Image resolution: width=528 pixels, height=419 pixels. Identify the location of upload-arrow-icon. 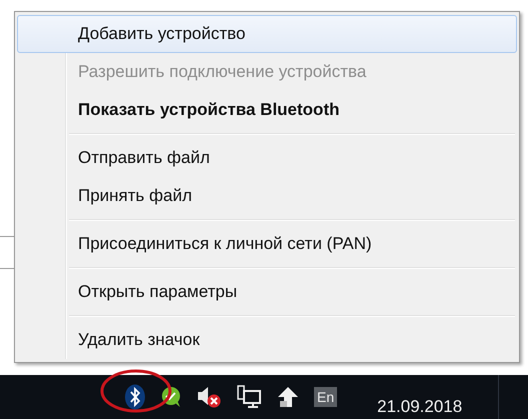
(288, 397).